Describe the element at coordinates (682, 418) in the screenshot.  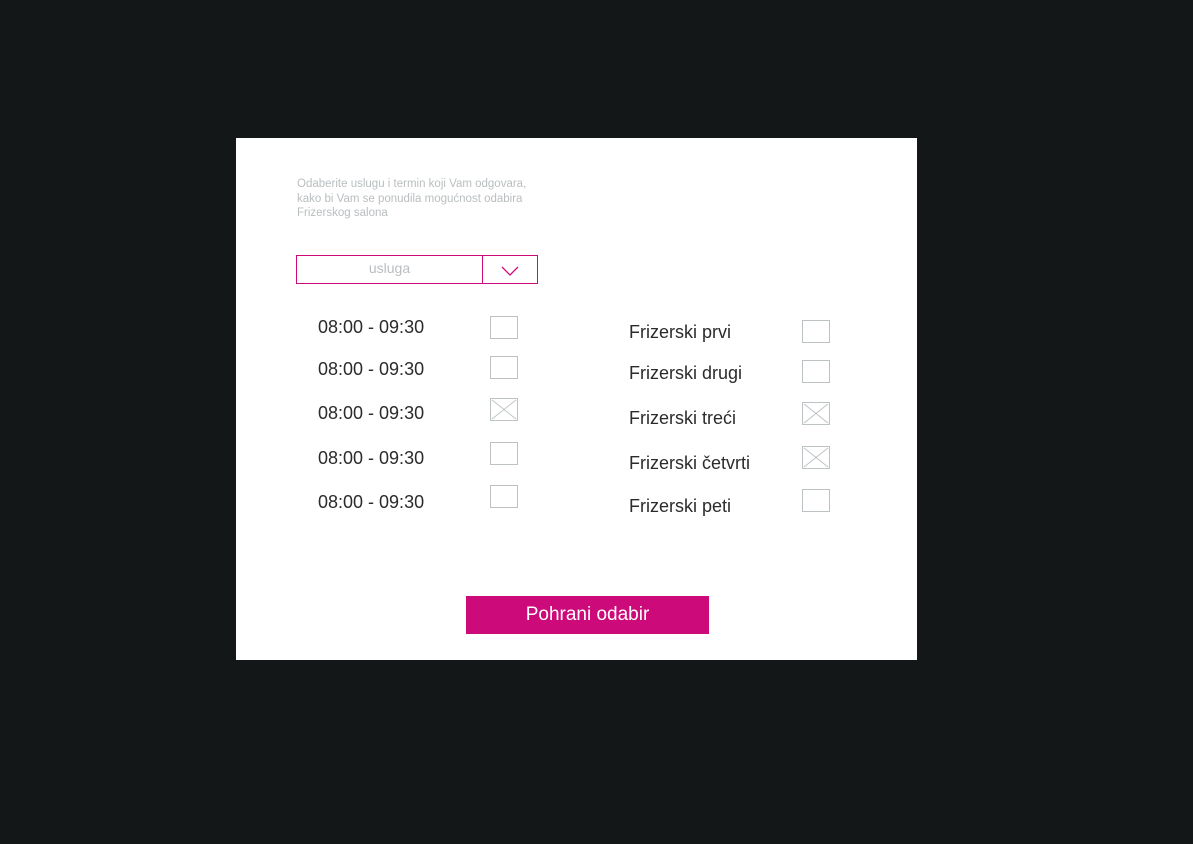
I see `salon-label: Frizerski treći` at that location.